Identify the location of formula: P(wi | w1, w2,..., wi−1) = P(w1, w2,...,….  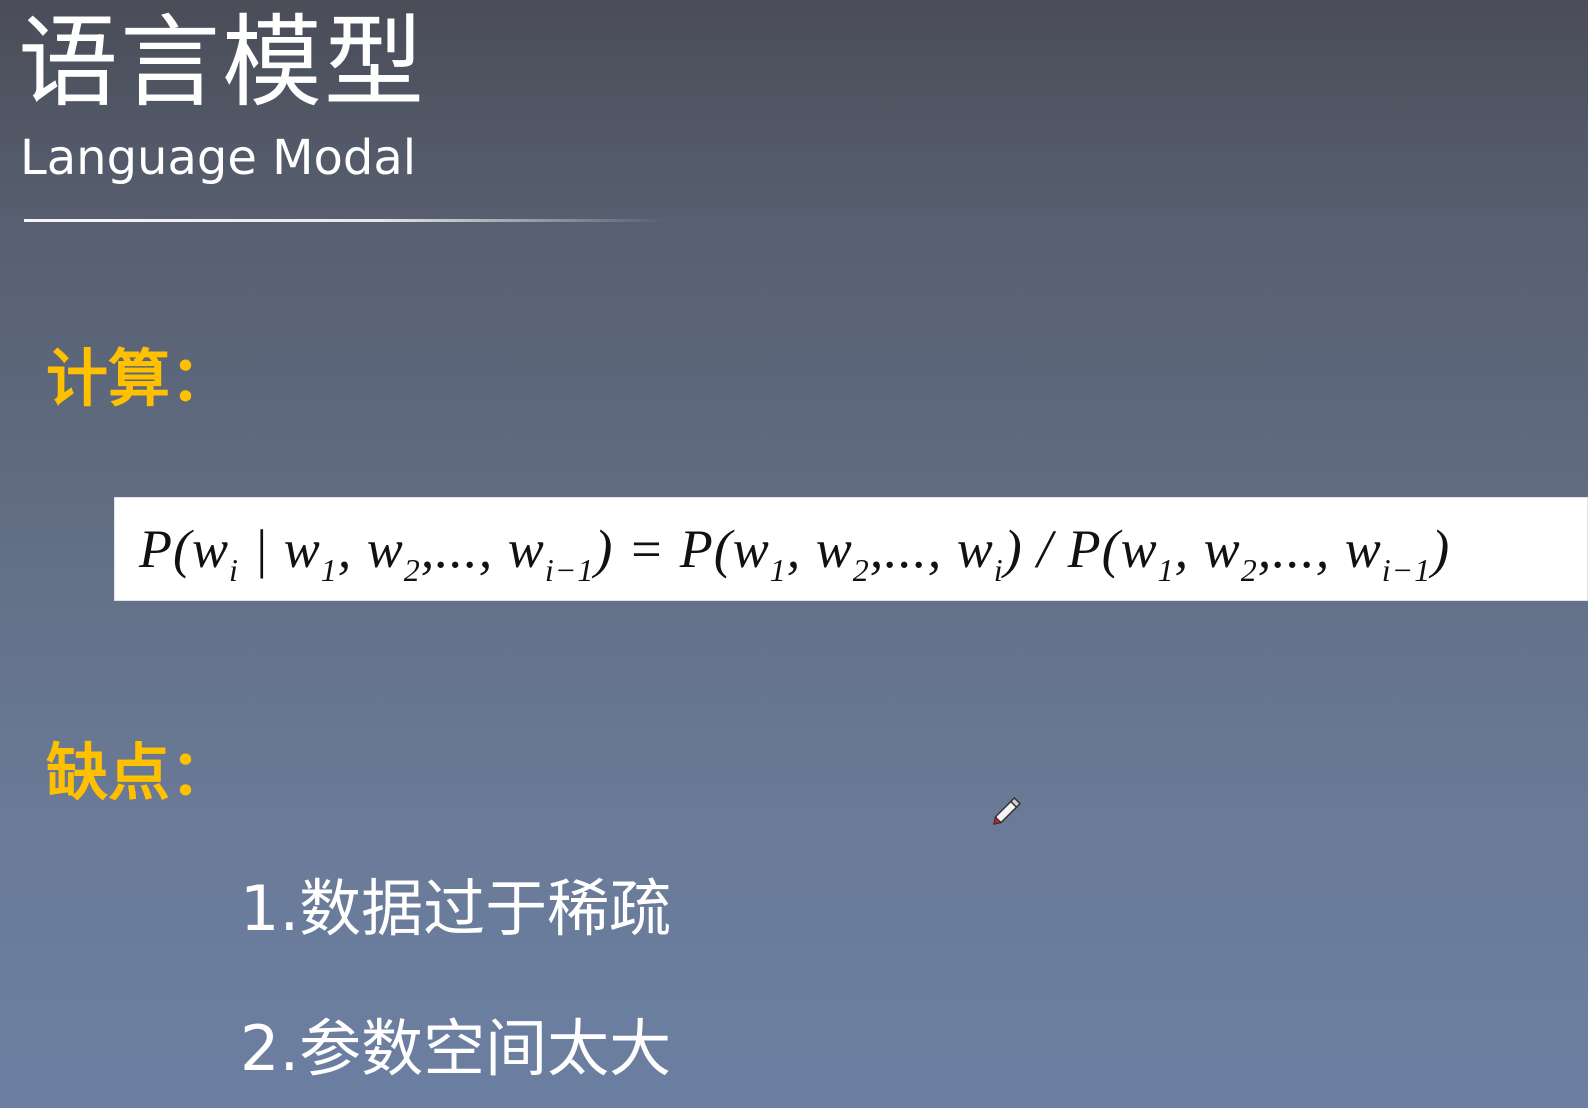
(794, 549).